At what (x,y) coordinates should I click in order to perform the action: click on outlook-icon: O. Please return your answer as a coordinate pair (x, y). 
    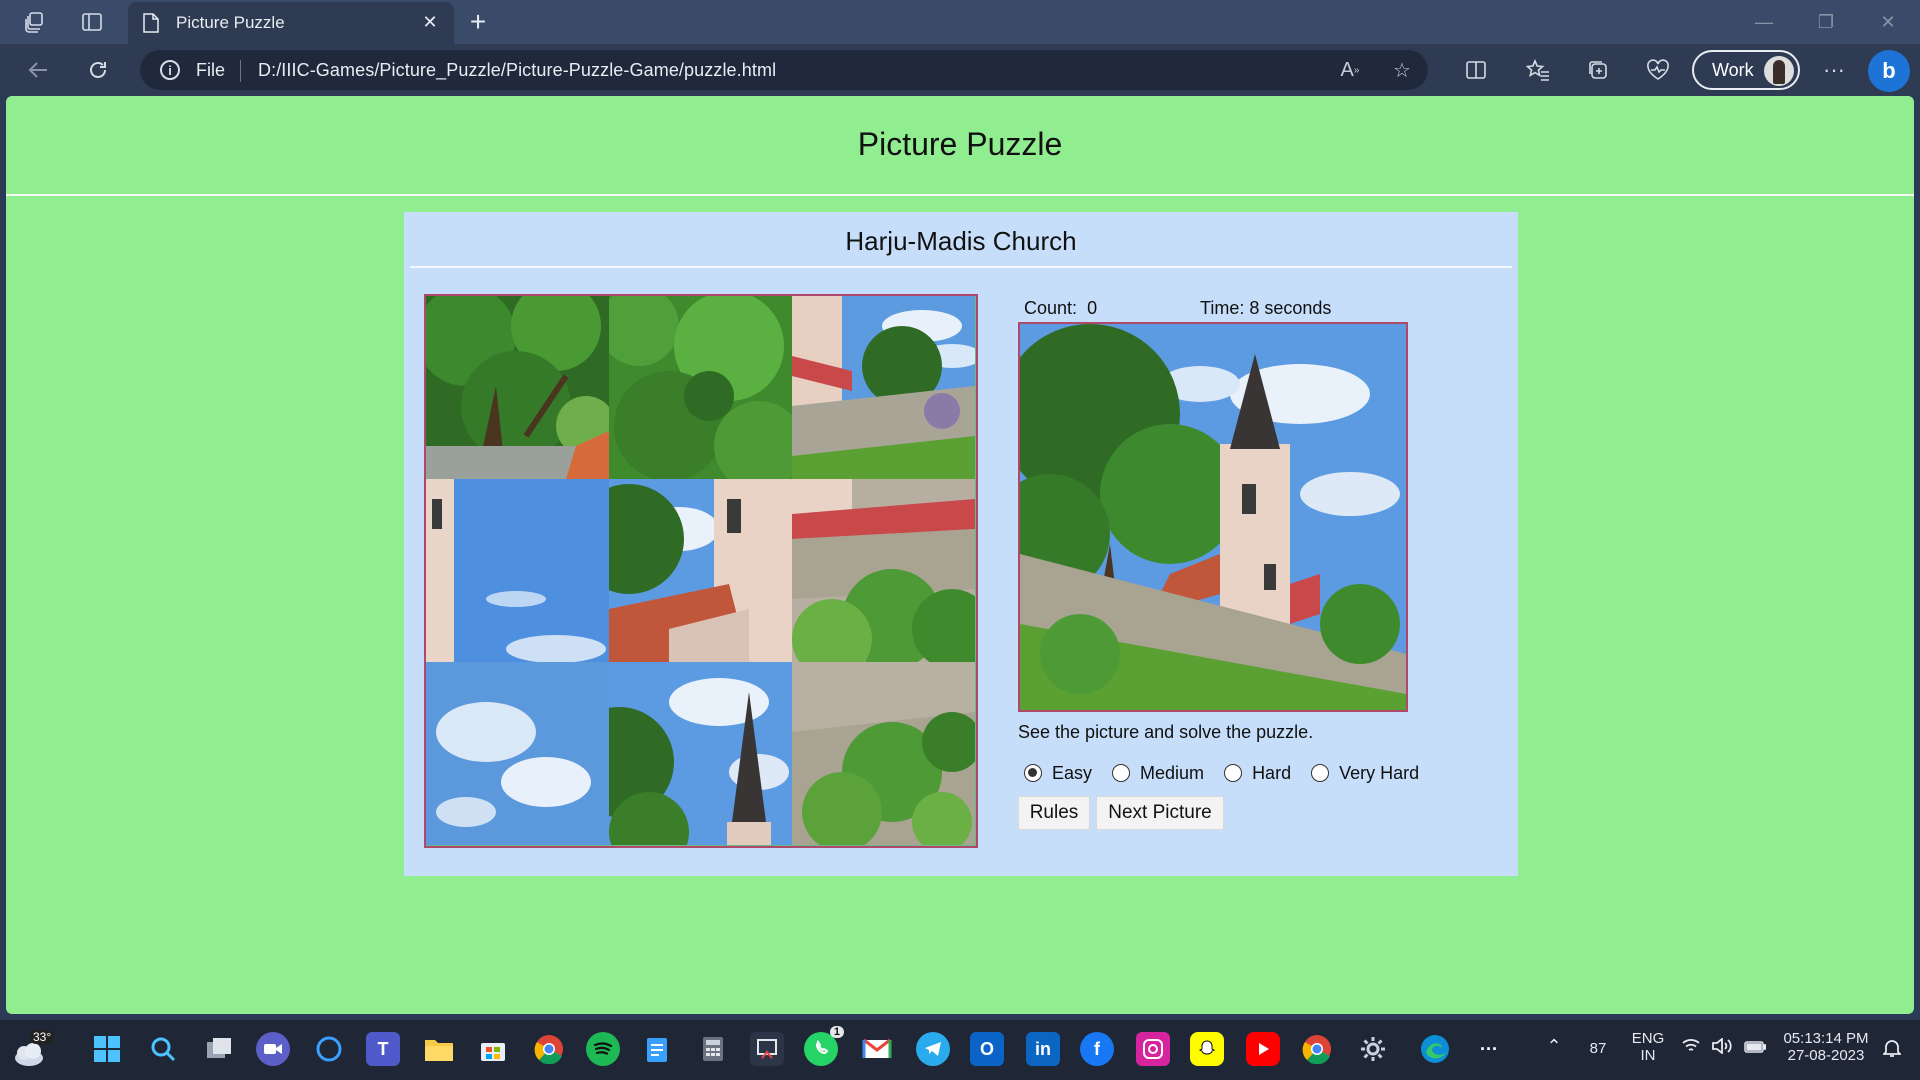
    Looking at the image, I should click on (987, 1049).